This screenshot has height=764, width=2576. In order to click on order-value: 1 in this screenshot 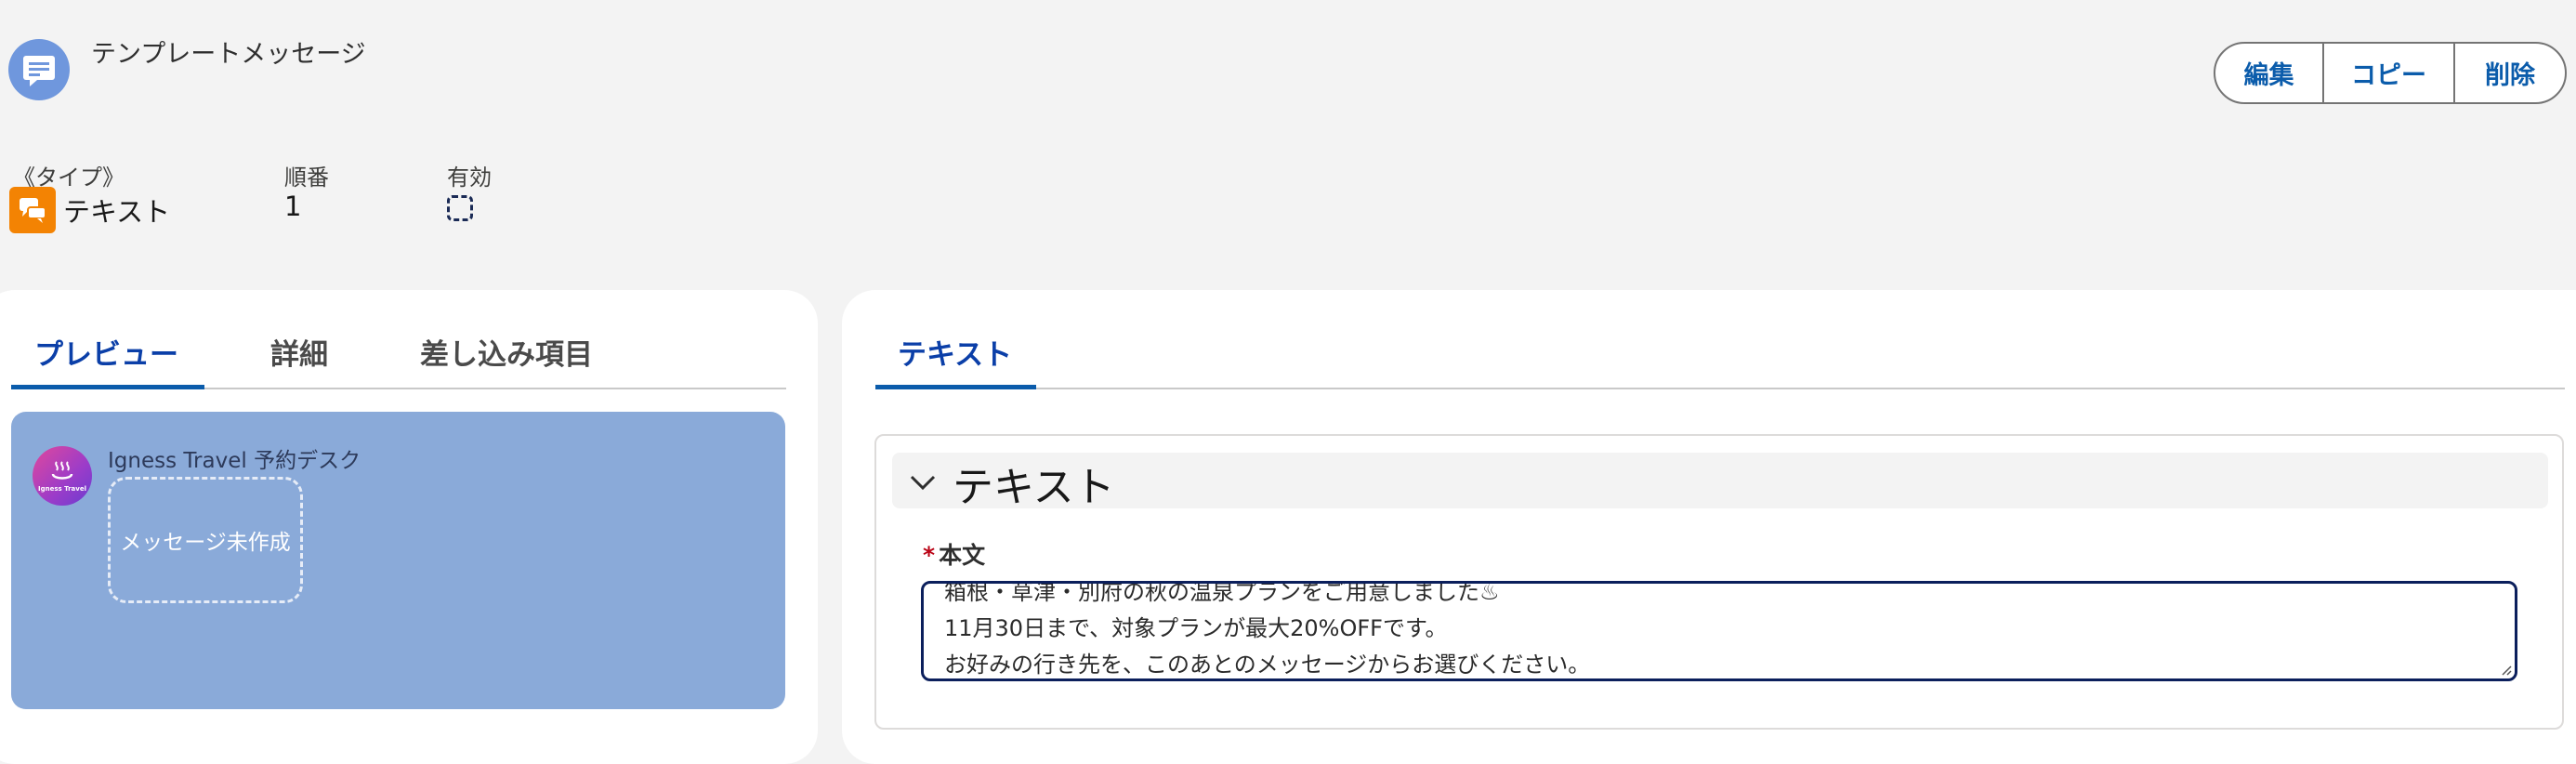, I will do `click(293, 206)`.